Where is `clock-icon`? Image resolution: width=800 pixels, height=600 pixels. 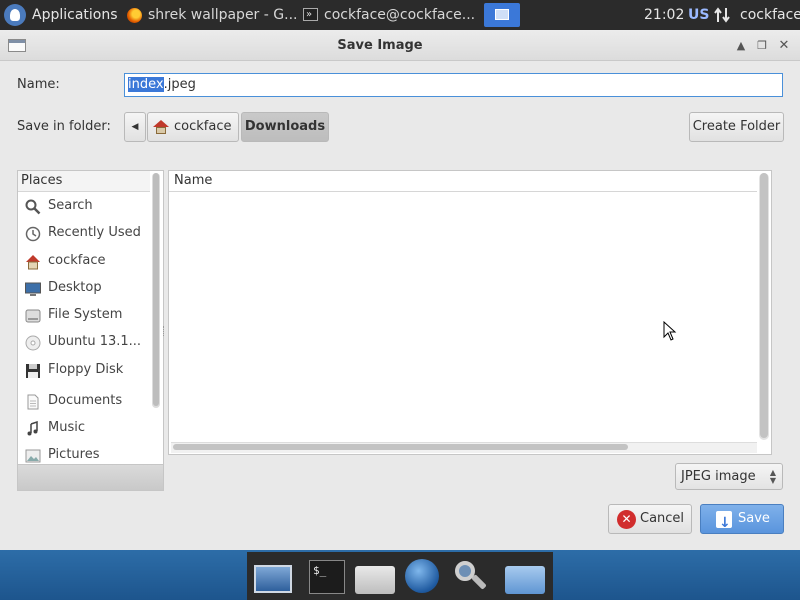 clock-icon is located at coordinates (33, 233).